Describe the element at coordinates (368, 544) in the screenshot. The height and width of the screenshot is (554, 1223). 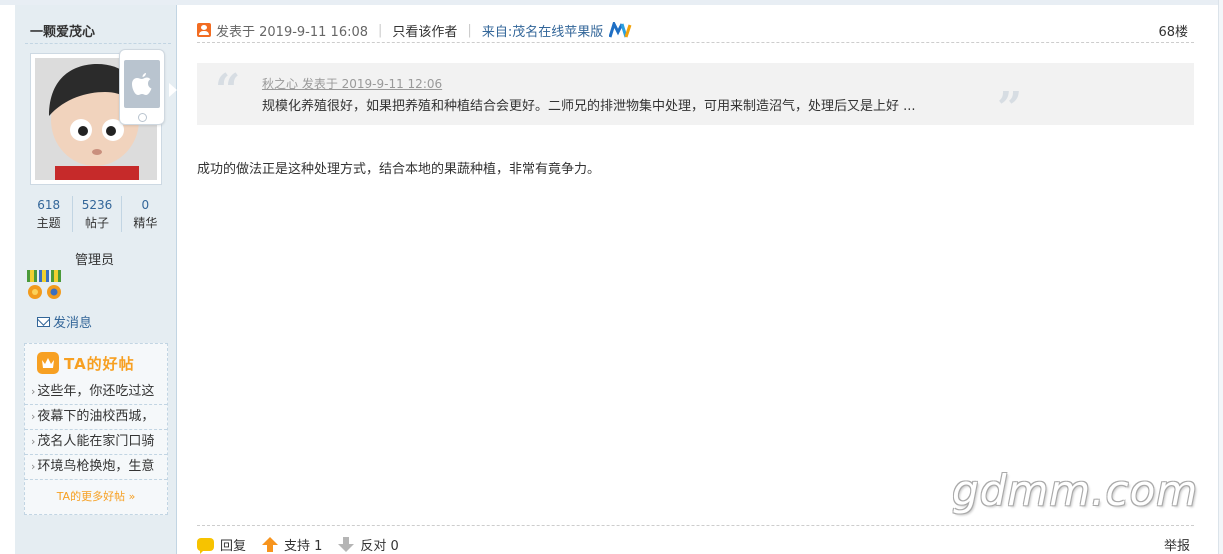
I see `oppose-button: 反对 0` at that location.